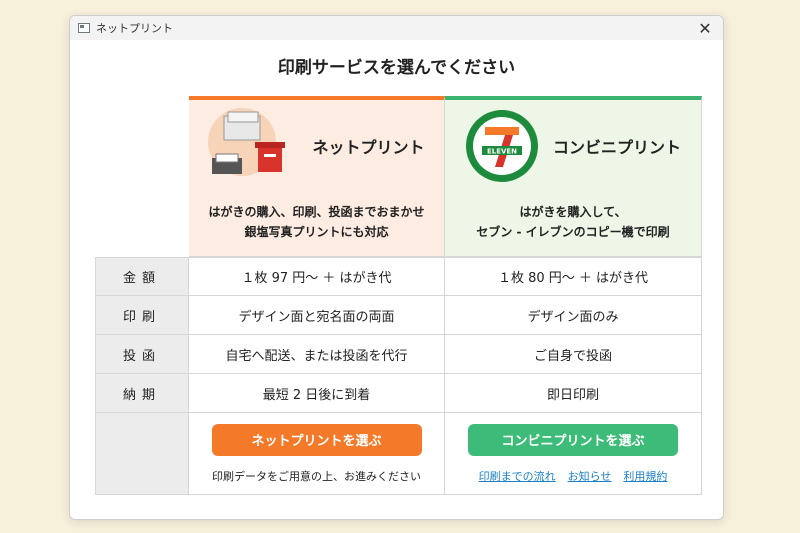  Describe the element at coordinates (316, 439) in the screenshot. I see `select-netprint-button: ネットプリントを選ぶ` at that location.